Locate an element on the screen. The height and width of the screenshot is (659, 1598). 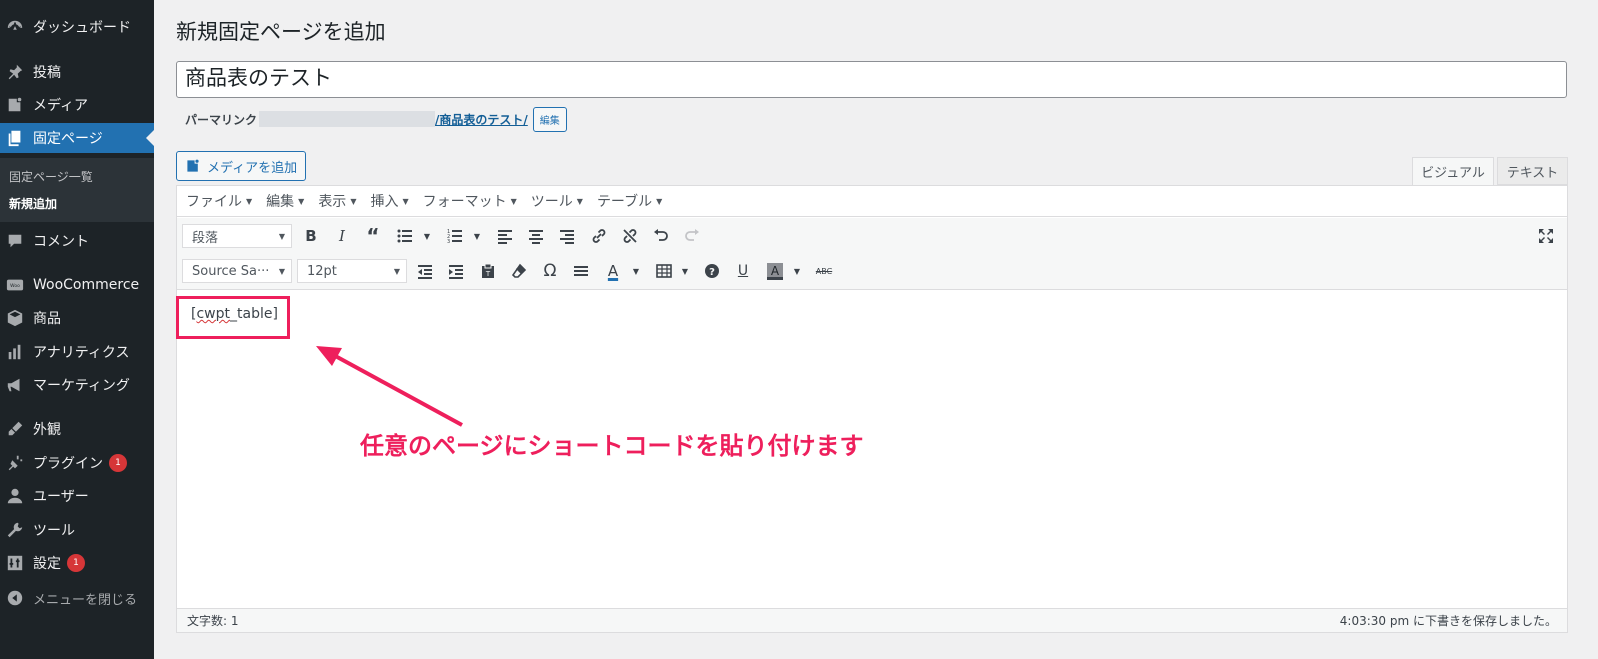
menu-file: ファイル ▼ is located at coordinates (219, 201).